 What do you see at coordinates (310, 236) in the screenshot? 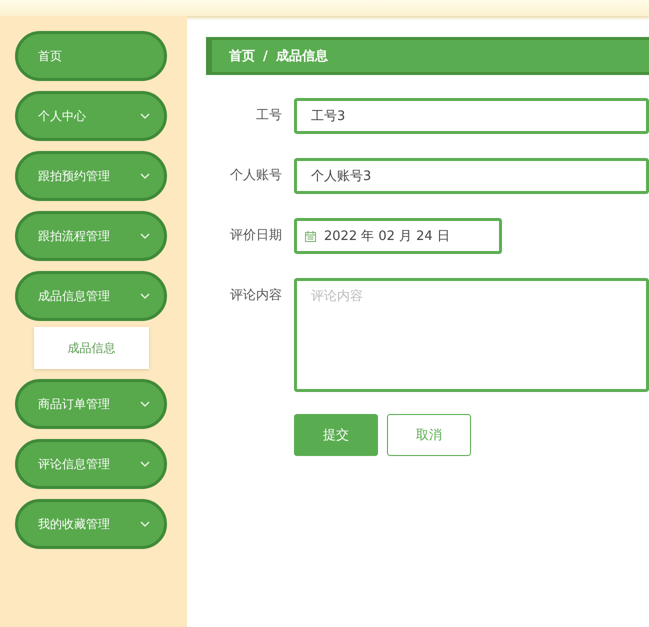
I see `calendar-icon` at bounding box center [310, 236].